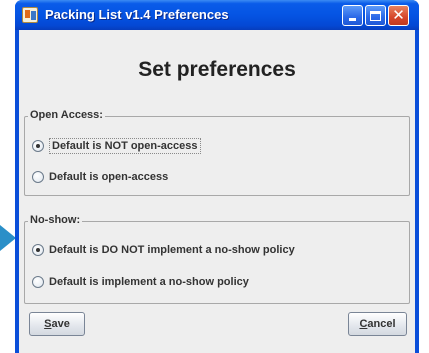  Describe the element at coordinates (8, 238) in the screenshot. I see `pointer-arrow-icon` at that location.